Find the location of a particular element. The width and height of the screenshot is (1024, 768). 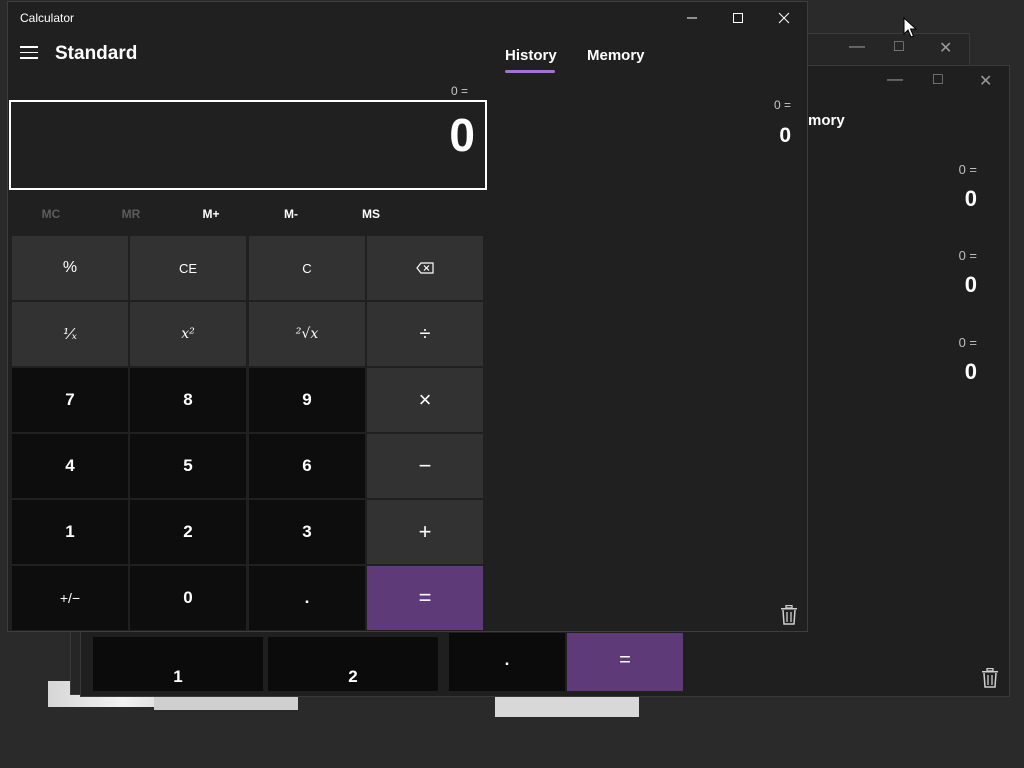

tab-memory: Memory is located at coordinates (616, 55).